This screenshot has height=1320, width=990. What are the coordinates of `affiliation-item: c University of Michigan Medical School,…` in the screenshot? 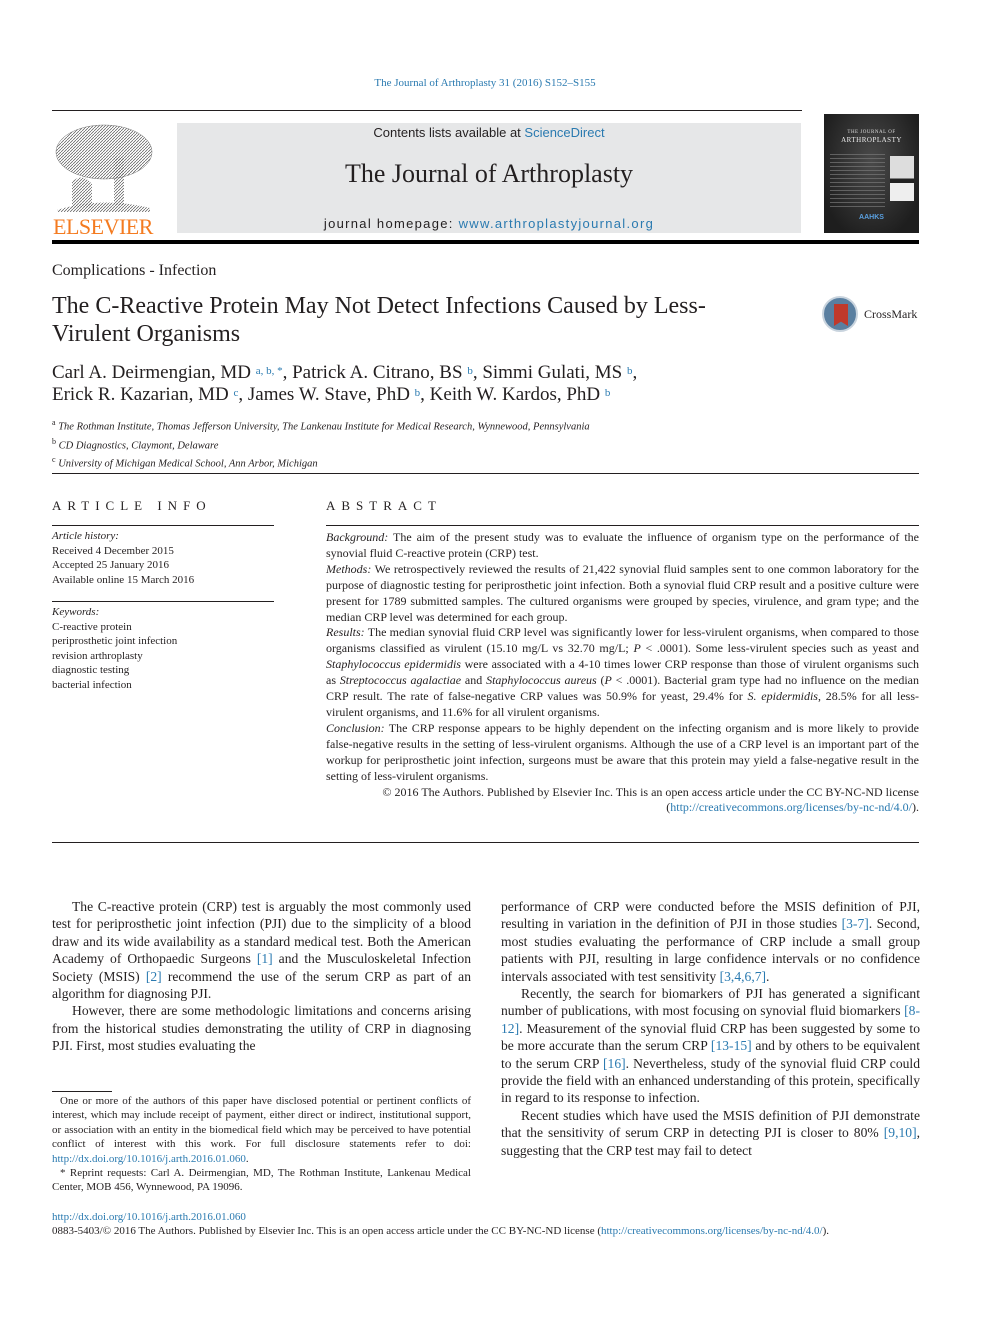 It's located at (452, 462).